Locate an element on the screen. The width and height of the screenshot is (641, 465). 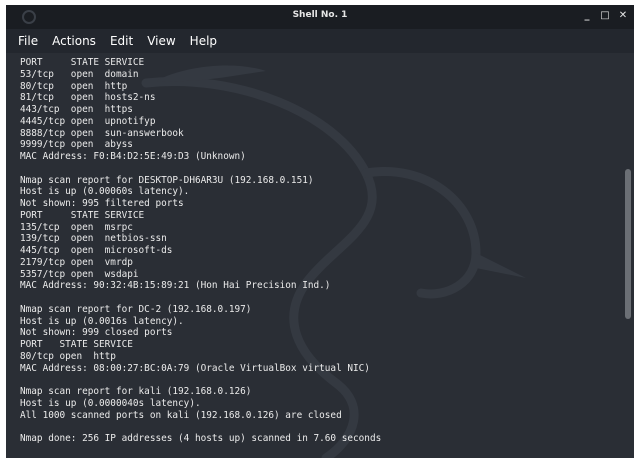
close-button: ✕ is located at coordinates (623, 16).